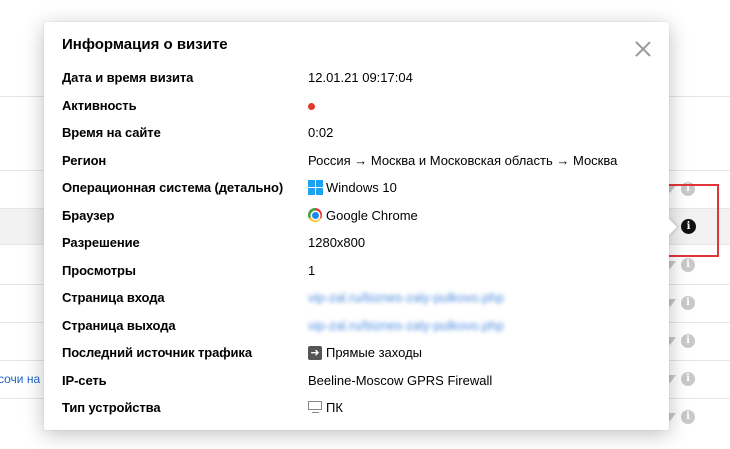  I want to click on detail-row-ip-network: IP-сеть Beeline-Moscow GPRS Firewall, so click(357, 384).